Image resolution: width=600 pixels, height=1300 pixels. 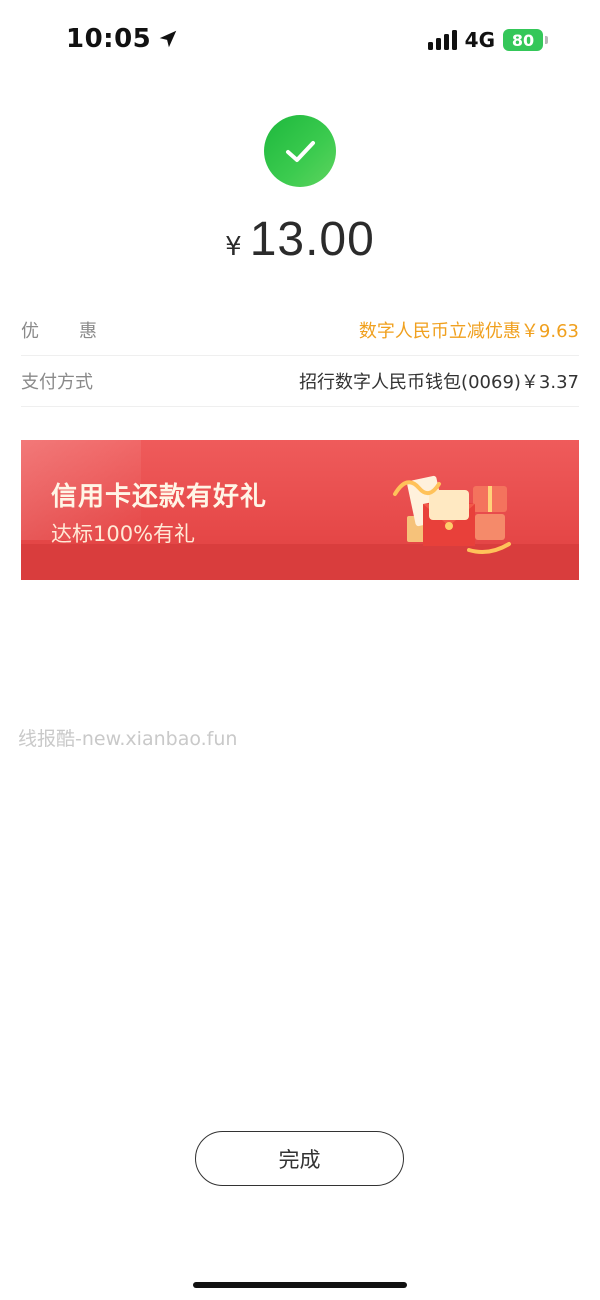 What do you see at coordinates (439, 382) in the screenshot?
I see `payment-method-value: 招行数字人民币钱包(0069)￥3.37` at bounding box center [439, 382].